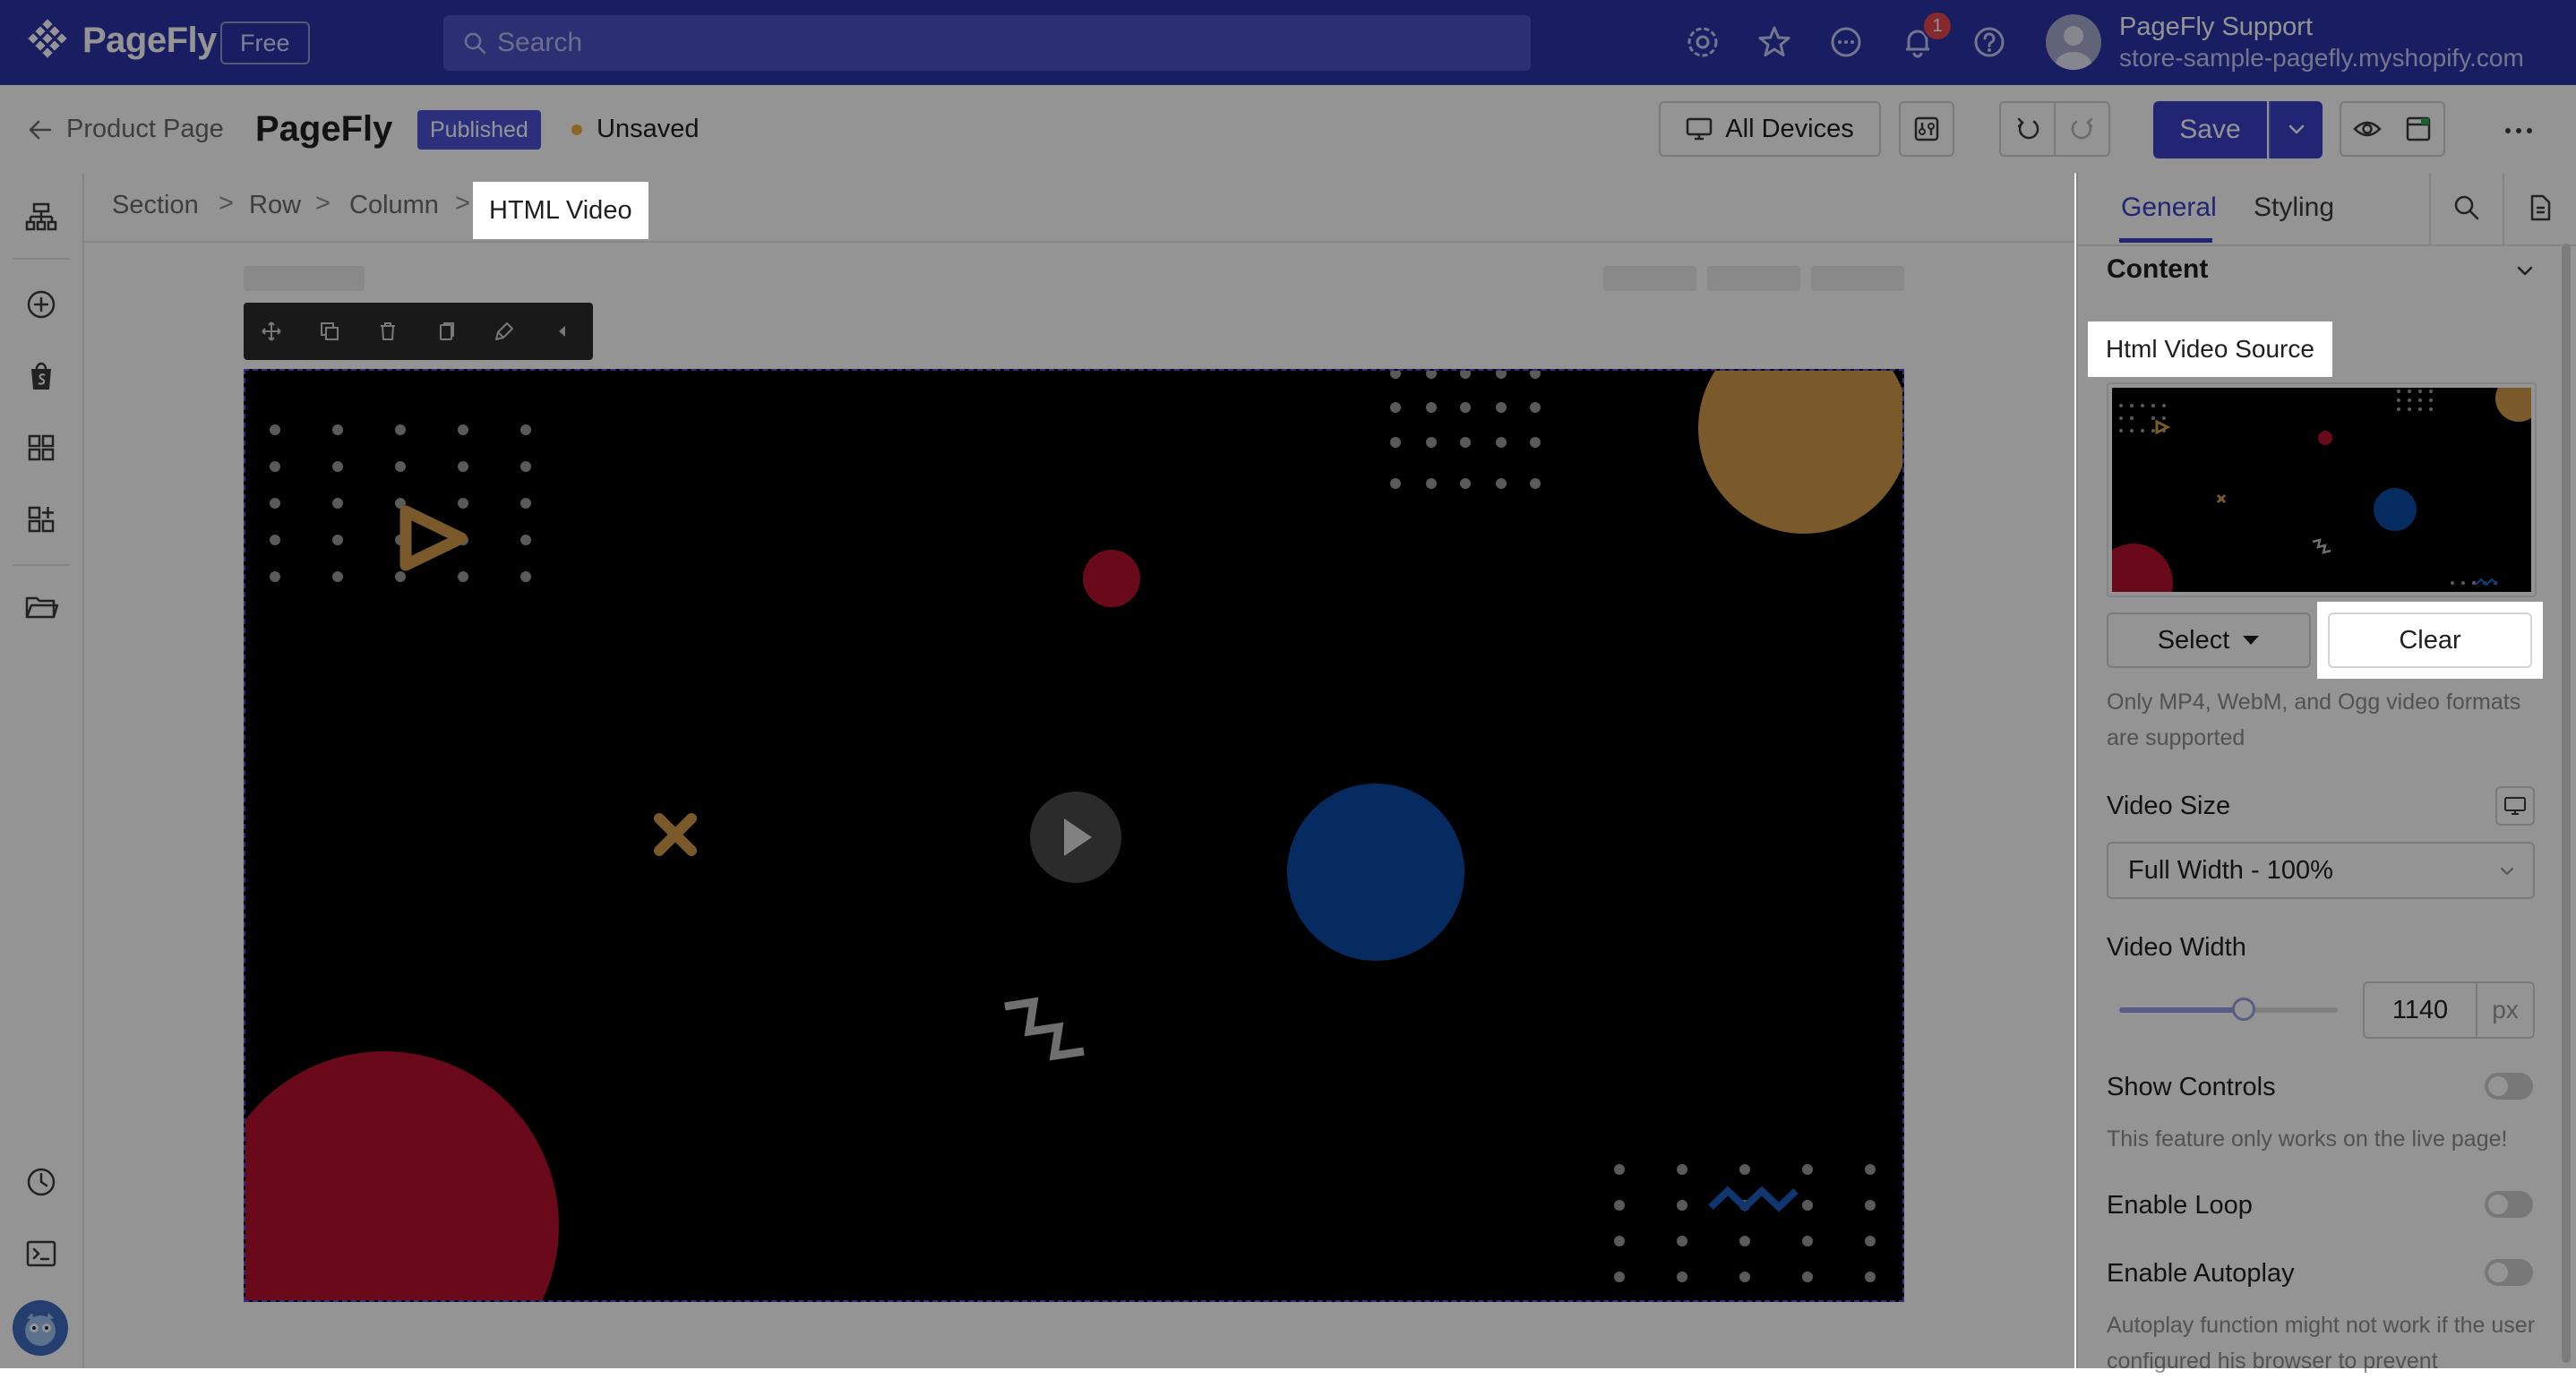  I want to click on breadcrumb-html-video: HTML Video, so click(560, 211).